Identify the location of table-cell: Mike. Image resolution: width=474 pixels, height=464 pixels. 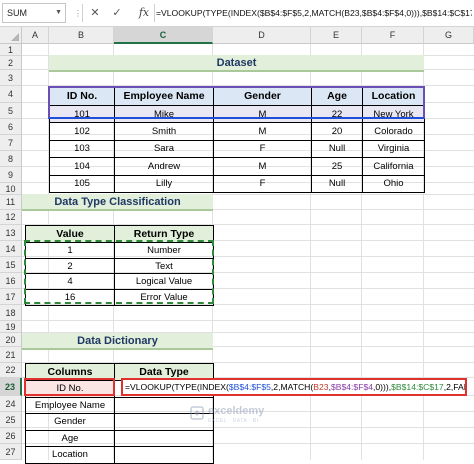
(164, 114).